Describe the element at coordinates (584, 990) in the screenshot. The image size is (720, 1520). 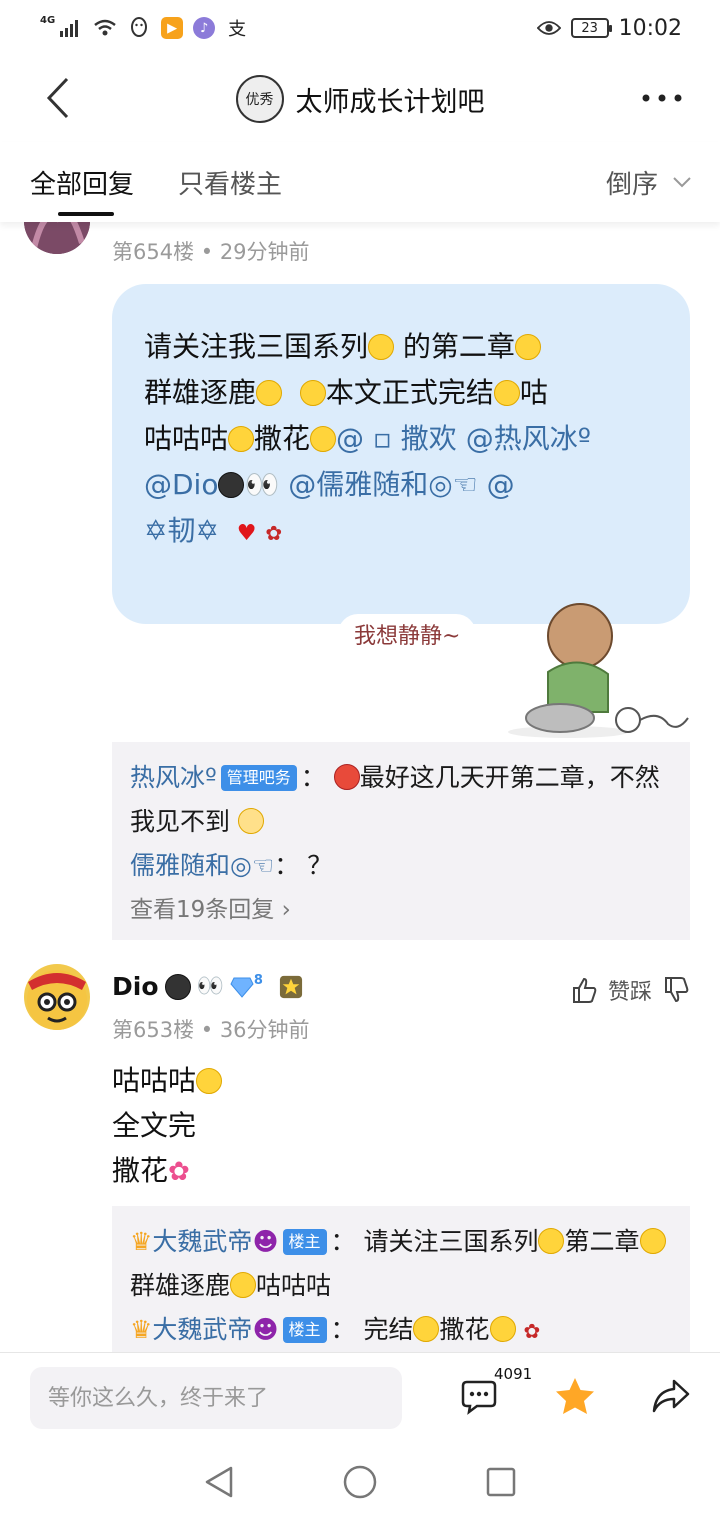
I see `thumbs-up-icon` at that location.